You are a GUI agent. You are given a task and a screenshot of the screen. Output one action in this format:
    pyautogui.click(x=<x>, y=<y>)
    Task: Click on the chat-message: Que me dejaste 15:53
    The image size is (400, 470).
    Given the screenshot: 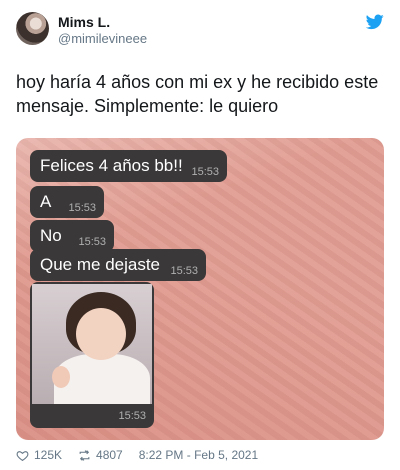 What is the action you would take?
    pyautogui.click(x=118, y=265)
    